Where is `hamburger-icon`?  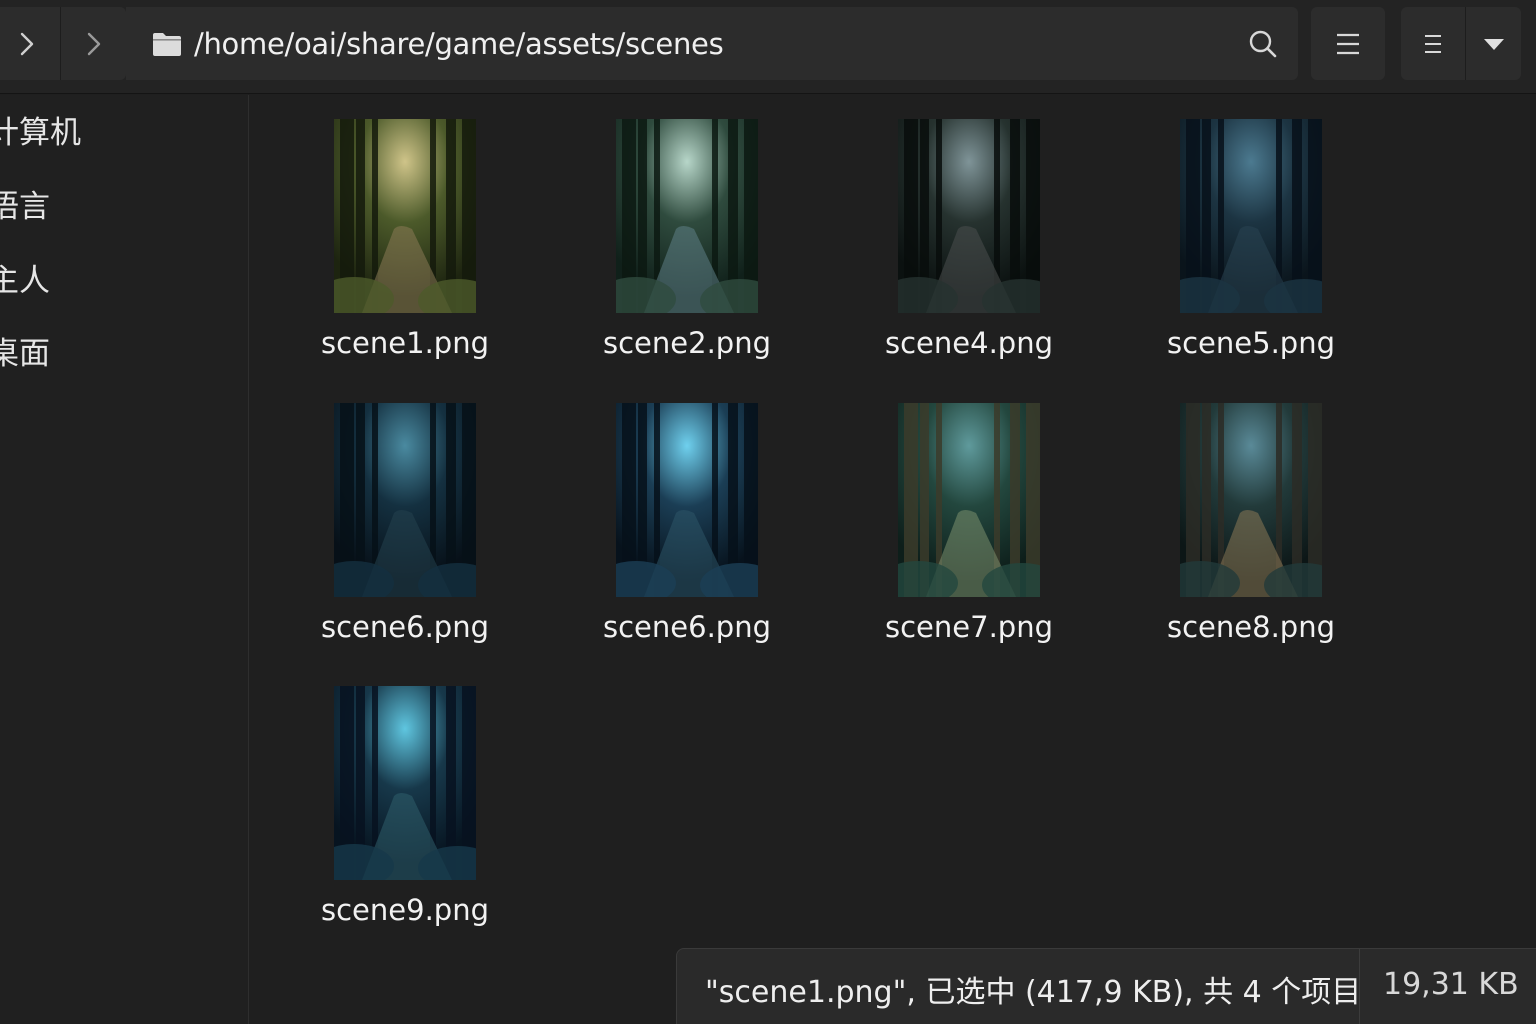 hamburger-icon is located at coordinates (1348, 43).